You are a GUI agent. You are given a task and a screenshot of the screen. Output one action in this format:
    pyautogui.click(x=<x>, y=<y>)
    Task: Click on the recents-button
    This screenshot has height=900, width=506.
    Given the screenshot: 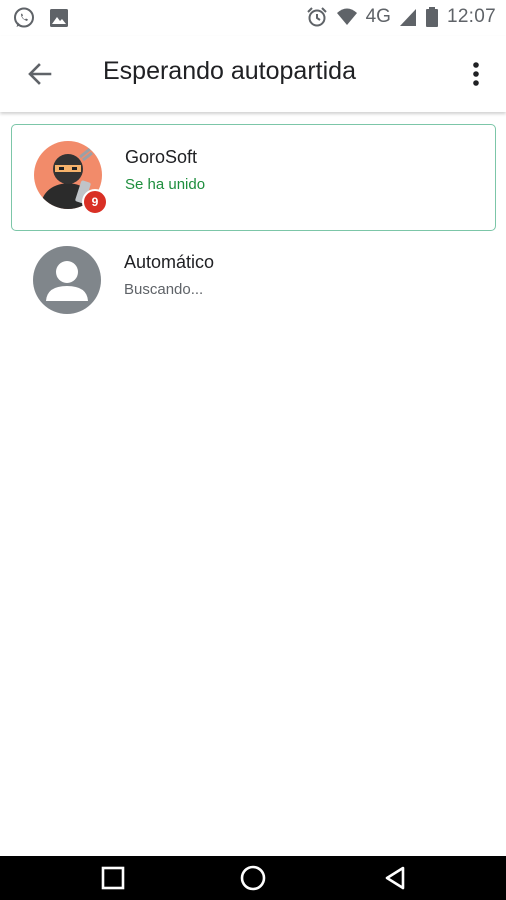 What is the action you would take?
    pyautogui.click(x=113, y=878)
    